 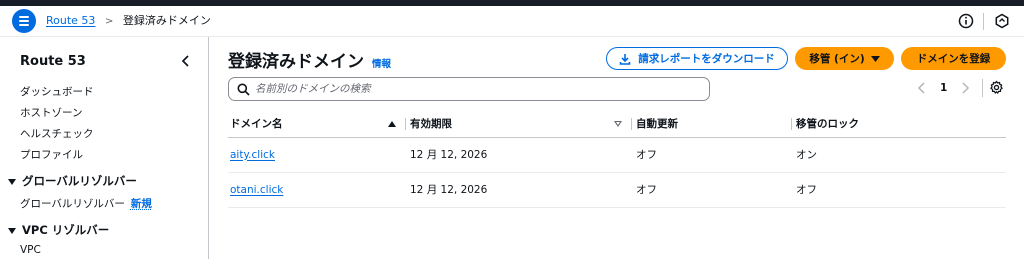 I want to click on domain-search-field, so click(x=469, y=89).